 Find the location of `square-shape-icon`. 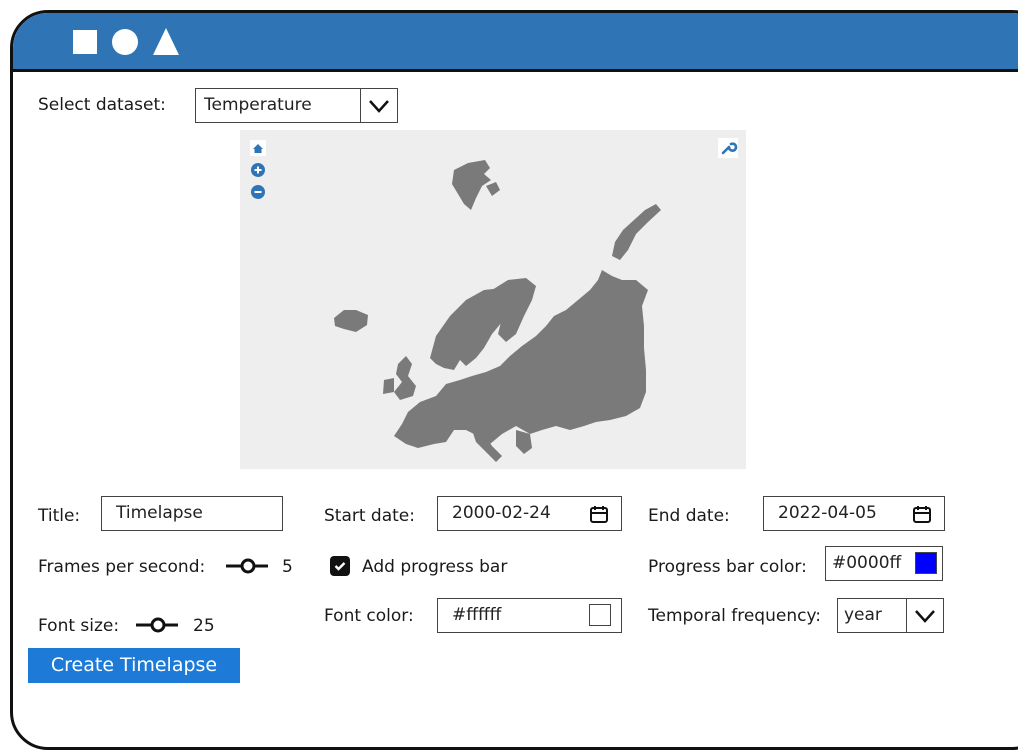

square-shape-icon is located at coordinates (85, 42).